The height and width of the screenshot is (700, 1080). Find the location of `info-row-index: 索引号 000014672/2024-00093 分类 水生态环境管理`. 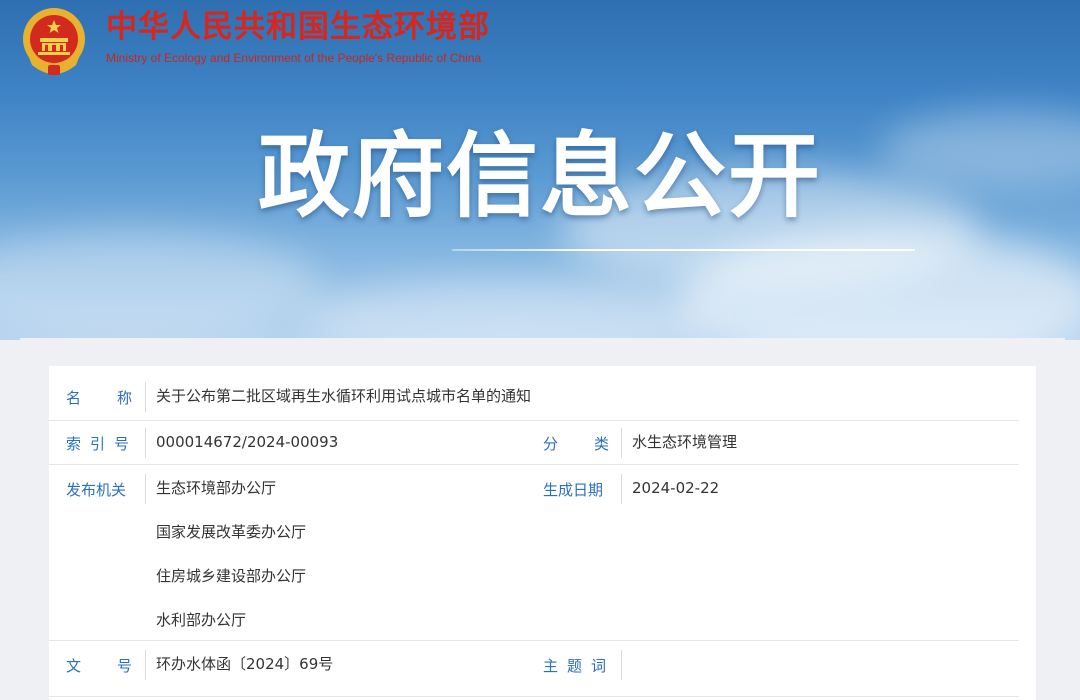

info-row-index: 索引号 000014672/2024-00093 分类 水生态环境管理 is located at coordinates (534, 442).